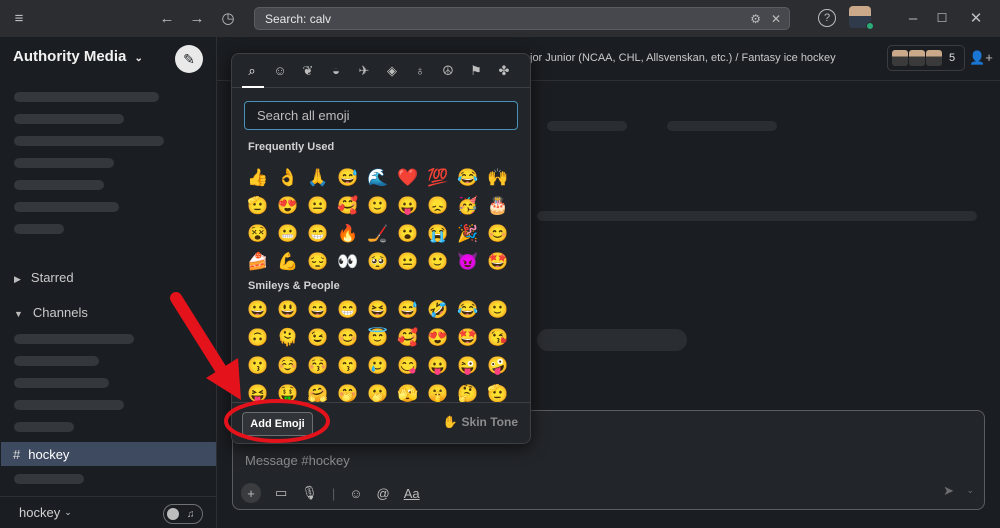 The width and height of the screenshot is (1000, 528). I want to click on emoji-cell: 😆, so click(378, 310).